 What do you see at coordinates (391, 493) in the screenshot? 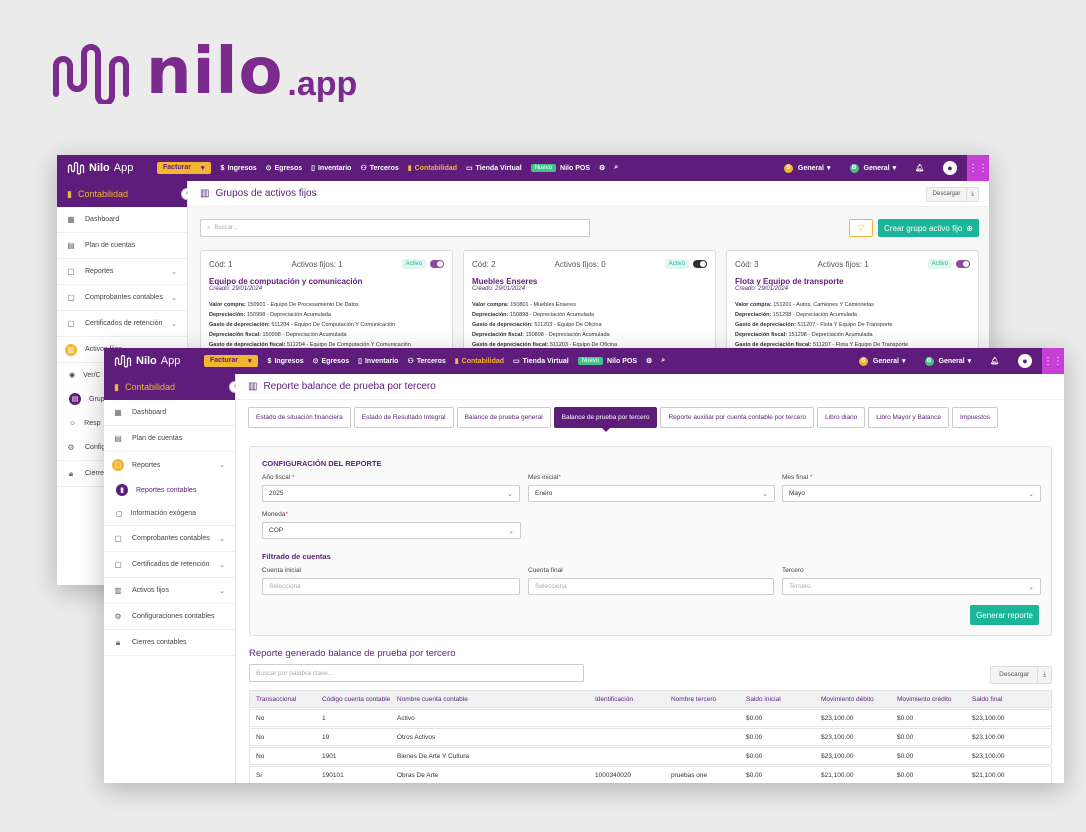
I see `year-select: 2025 ⌄` at bounding box center [391, 493].